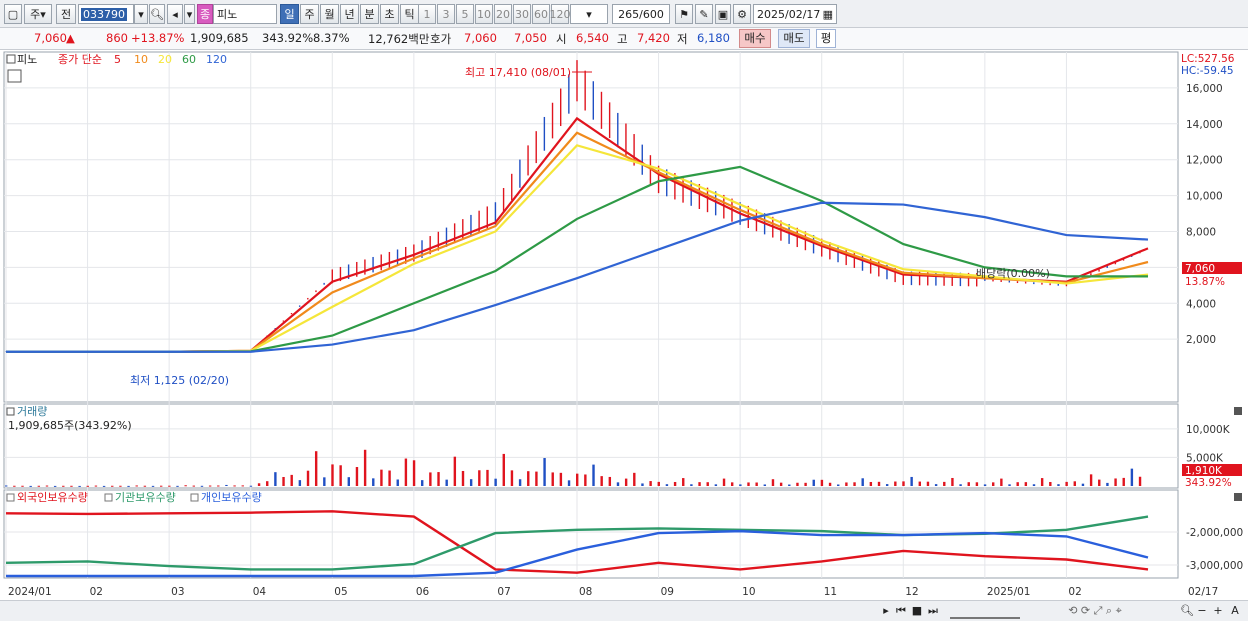  I want to click on low-label: 저, so click(682, 39).